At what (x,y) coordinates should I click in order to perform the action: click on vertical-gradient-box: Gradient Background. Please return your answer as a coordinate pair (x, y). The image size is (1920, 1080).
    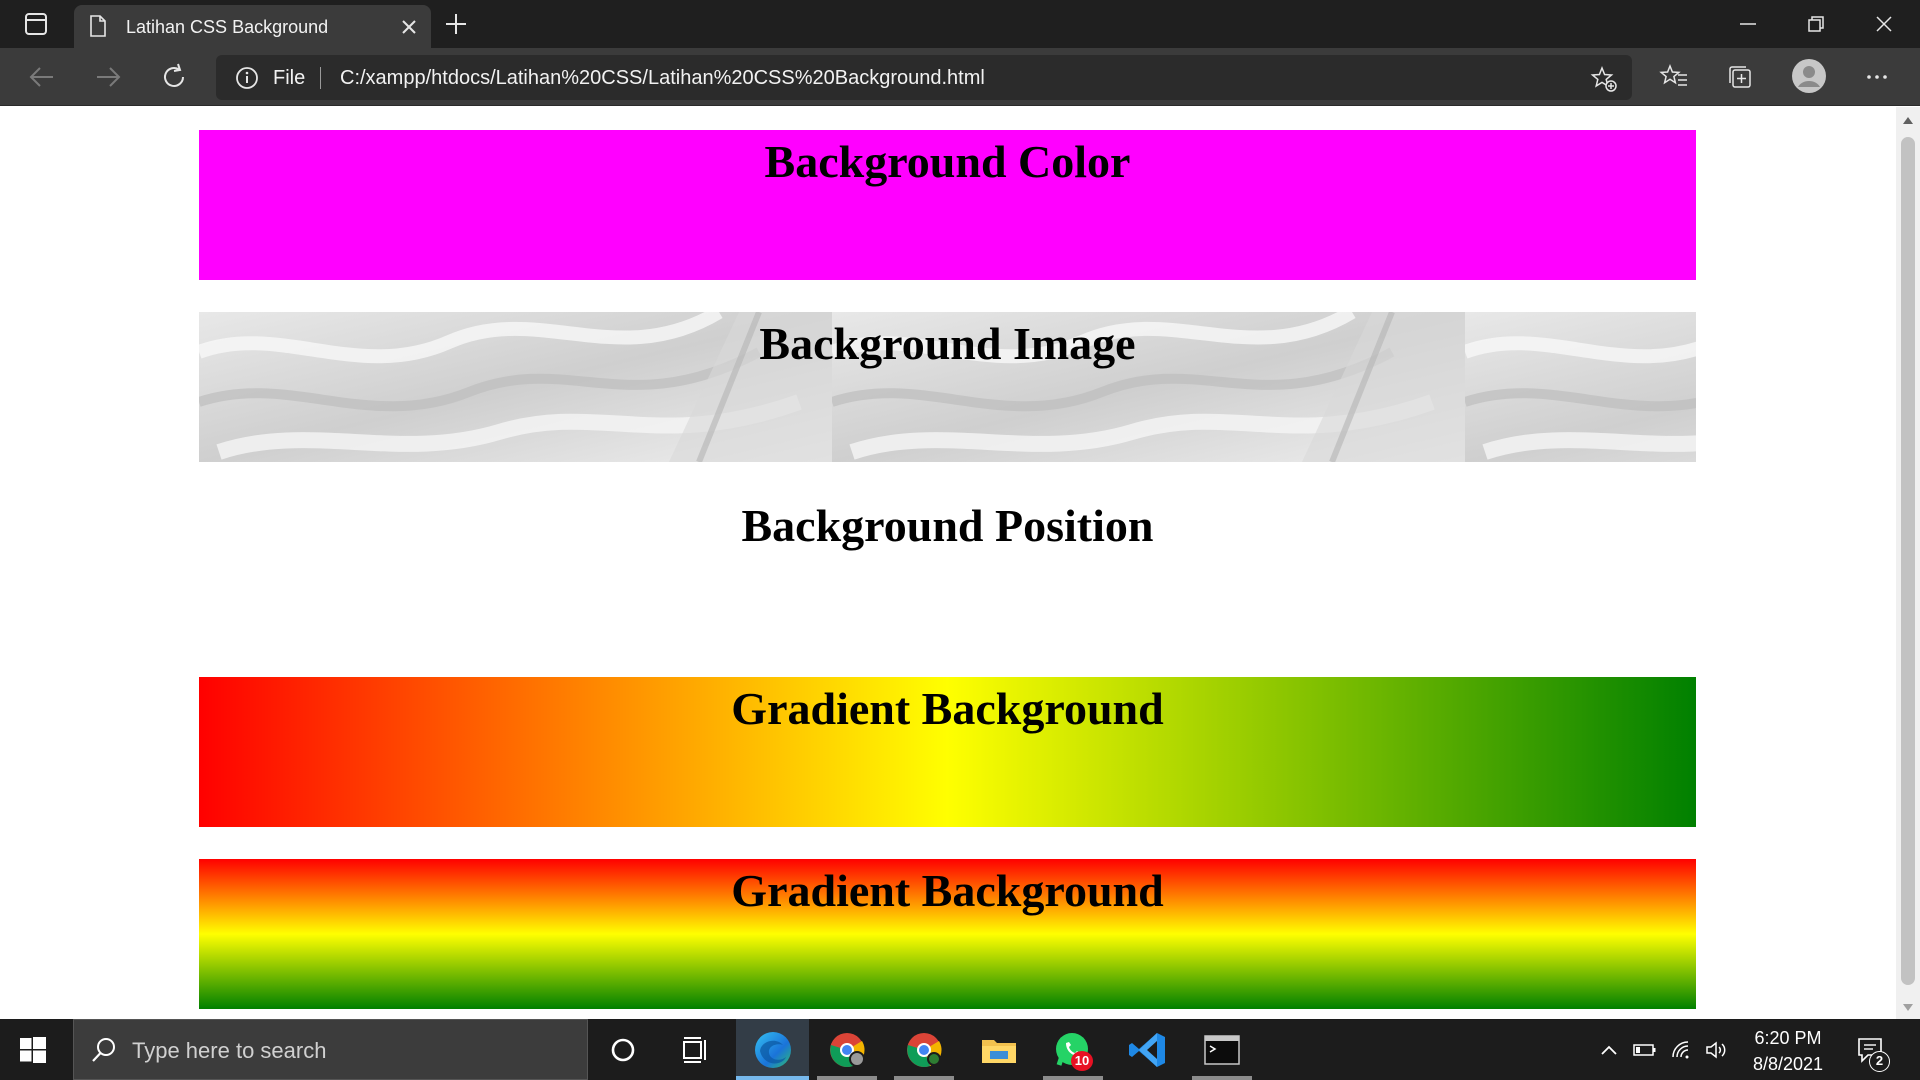
    Looking at the image, I should click on (947, 934).